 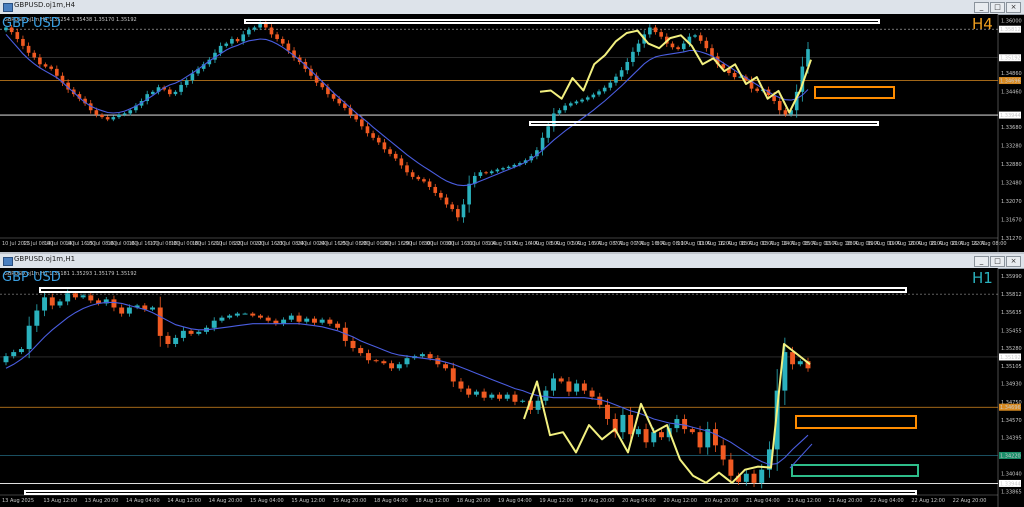 What do you see at coordinates (970, 501) in the screenshot?
I see `time-axis-label: 22 Aug 20:00` at bounding box center [970, 501].